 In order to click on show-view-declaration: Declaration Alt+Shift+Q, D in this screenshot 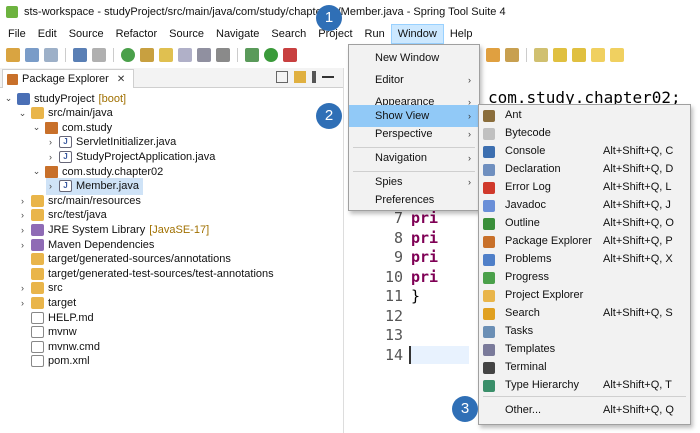, I will do `click(584, 170)`.